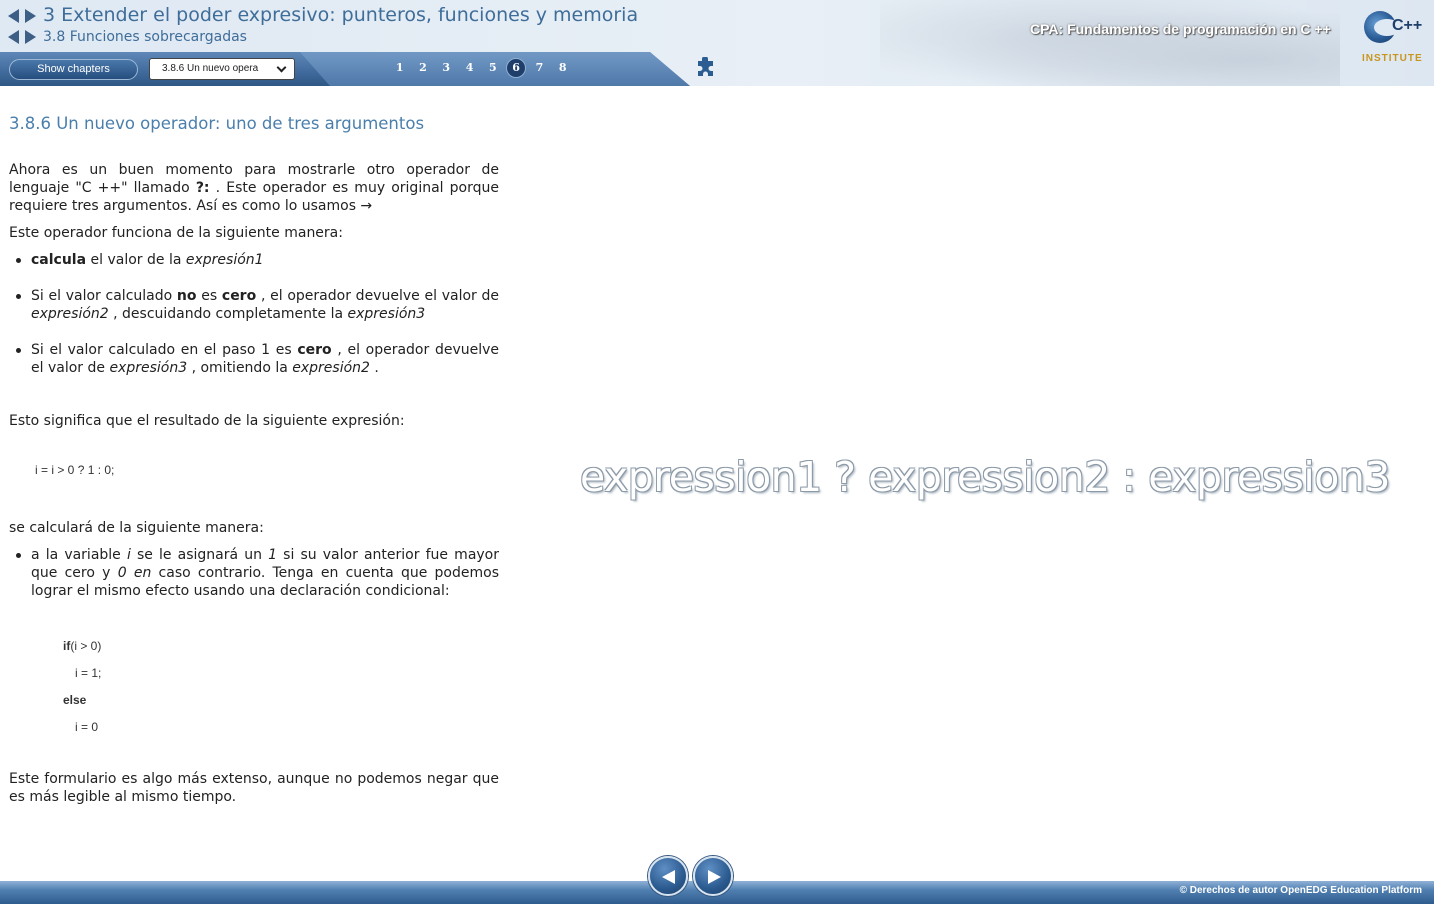 Image resolution: width=1434 pixels, height=904 pixels. Describe the element at coordinates (399, 69) in the screenshot. I see `page-link-1: 1` at that location.